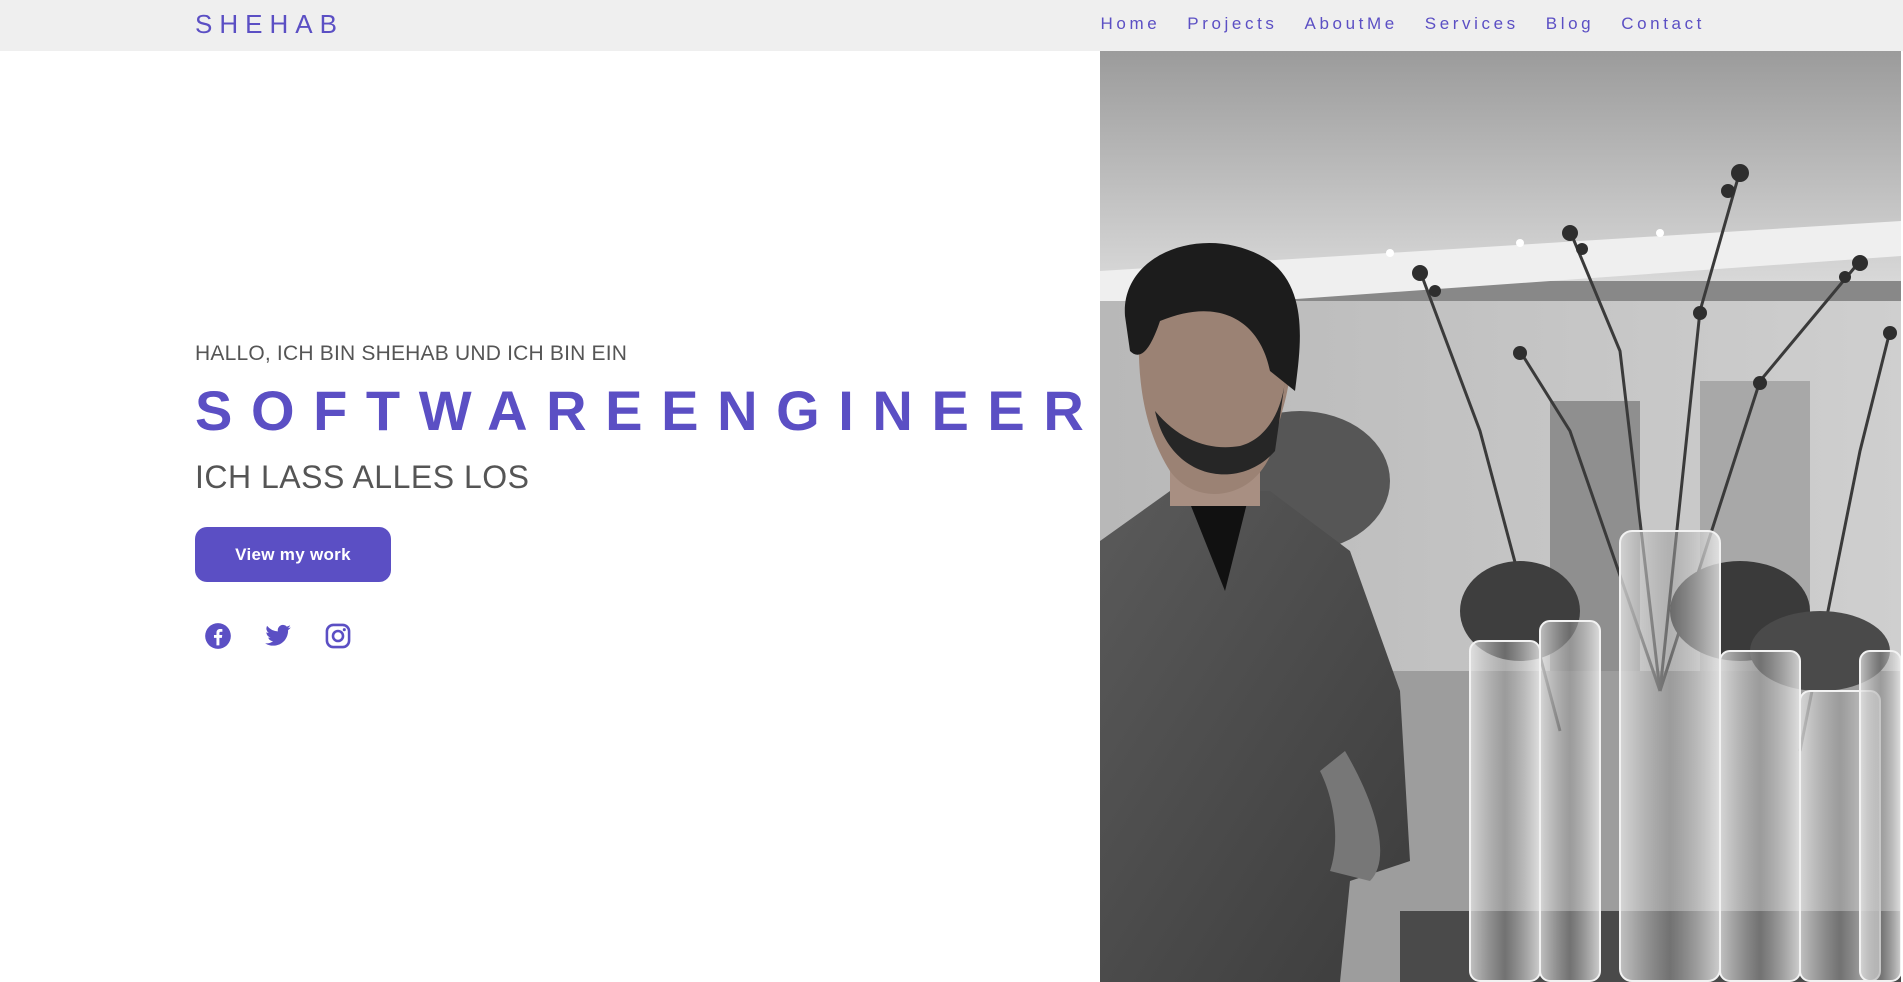 The image size is (1903, 982). Describe the element at coordinates (1351, 24) in the screenshot. I see `nav-aboutme: AboutMe` at that location.